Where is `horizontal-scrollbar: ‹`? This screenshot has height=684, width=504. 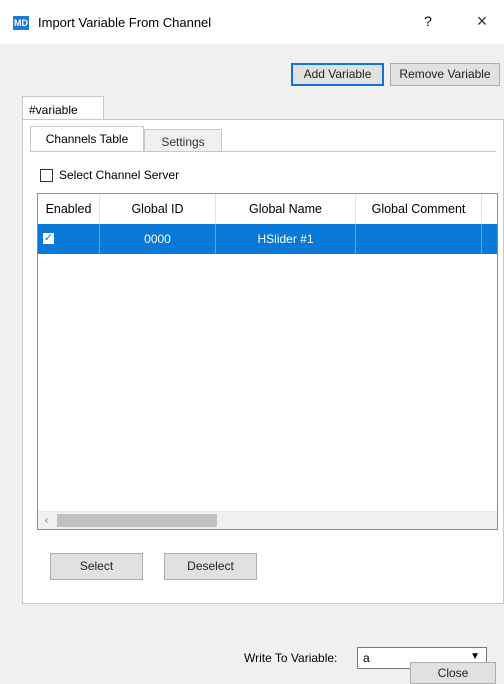
horizontal-scrollbar: ‹ is located at coordinates (267, 520).